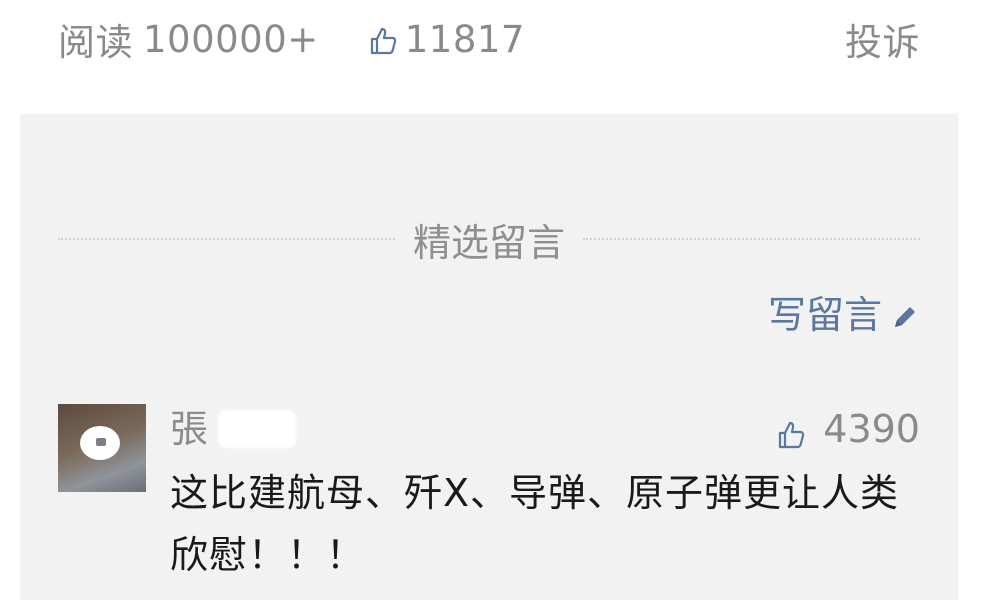 The height and width of the screenshot is (600, 986). What do you see at coordinates (464, 39) in the screenshot?
I see `article-like-value: 11817` at bounding box center [464, 39].